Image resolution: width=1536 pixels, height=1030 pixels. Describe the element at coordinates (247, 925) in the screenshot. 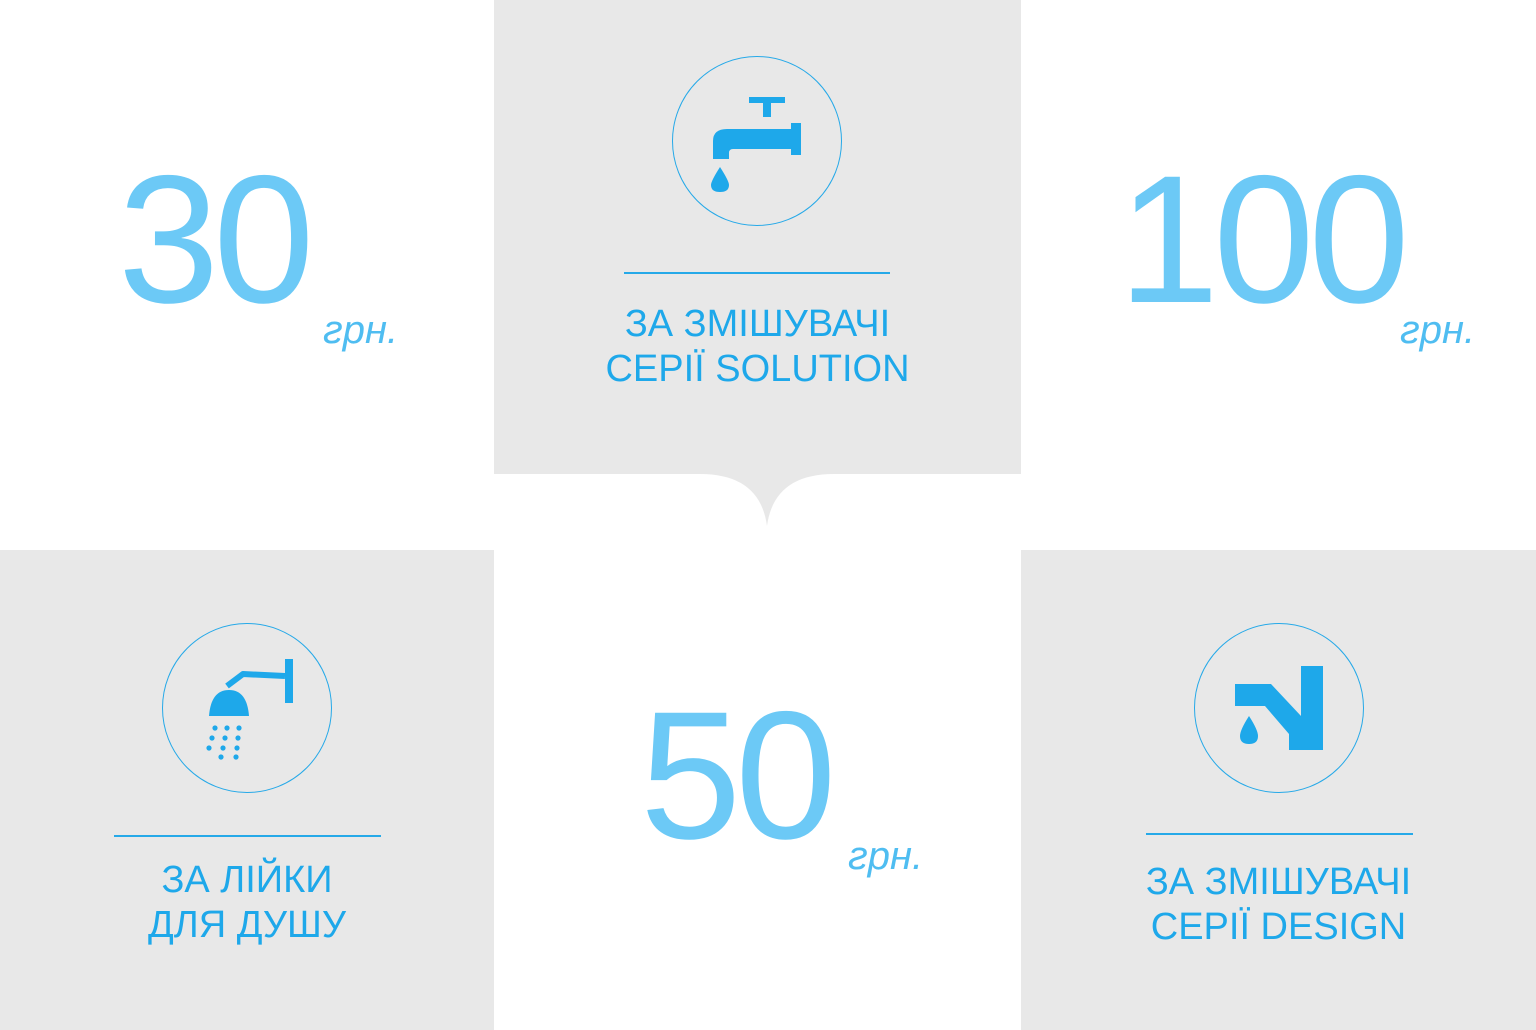

I see `label-line-2: ДЛЯ ДУШУ` at that location.